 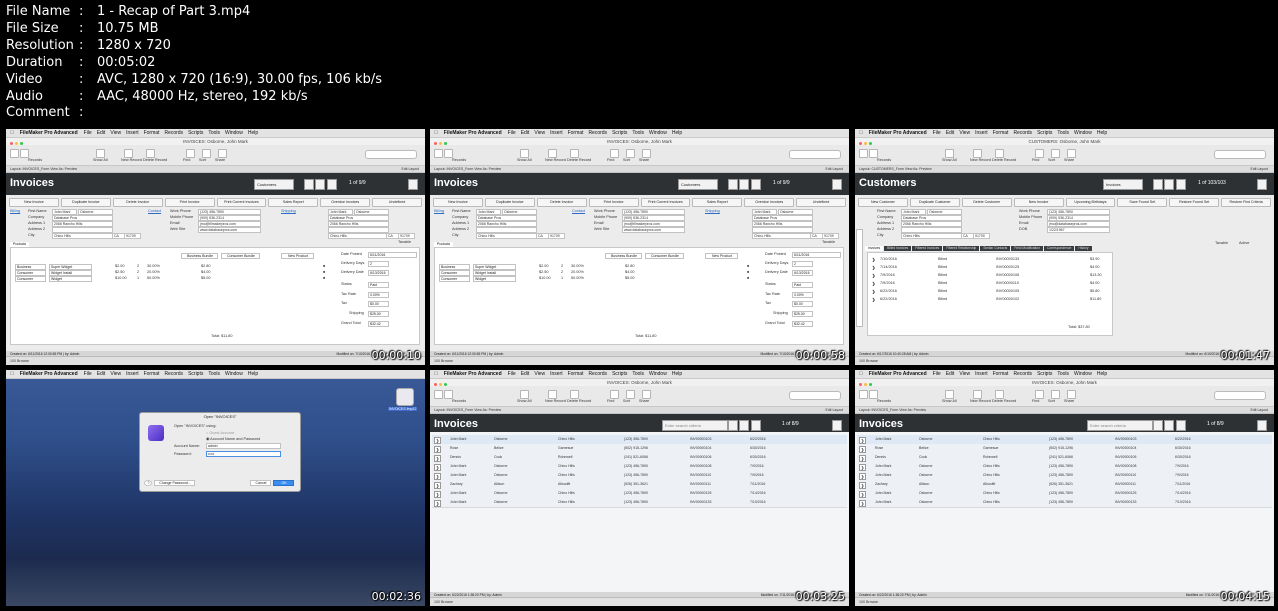 What do you see at coordinates (15, 211) in the screenshot?
I see `billing-link: Billing` at bounding box center [15, 211].